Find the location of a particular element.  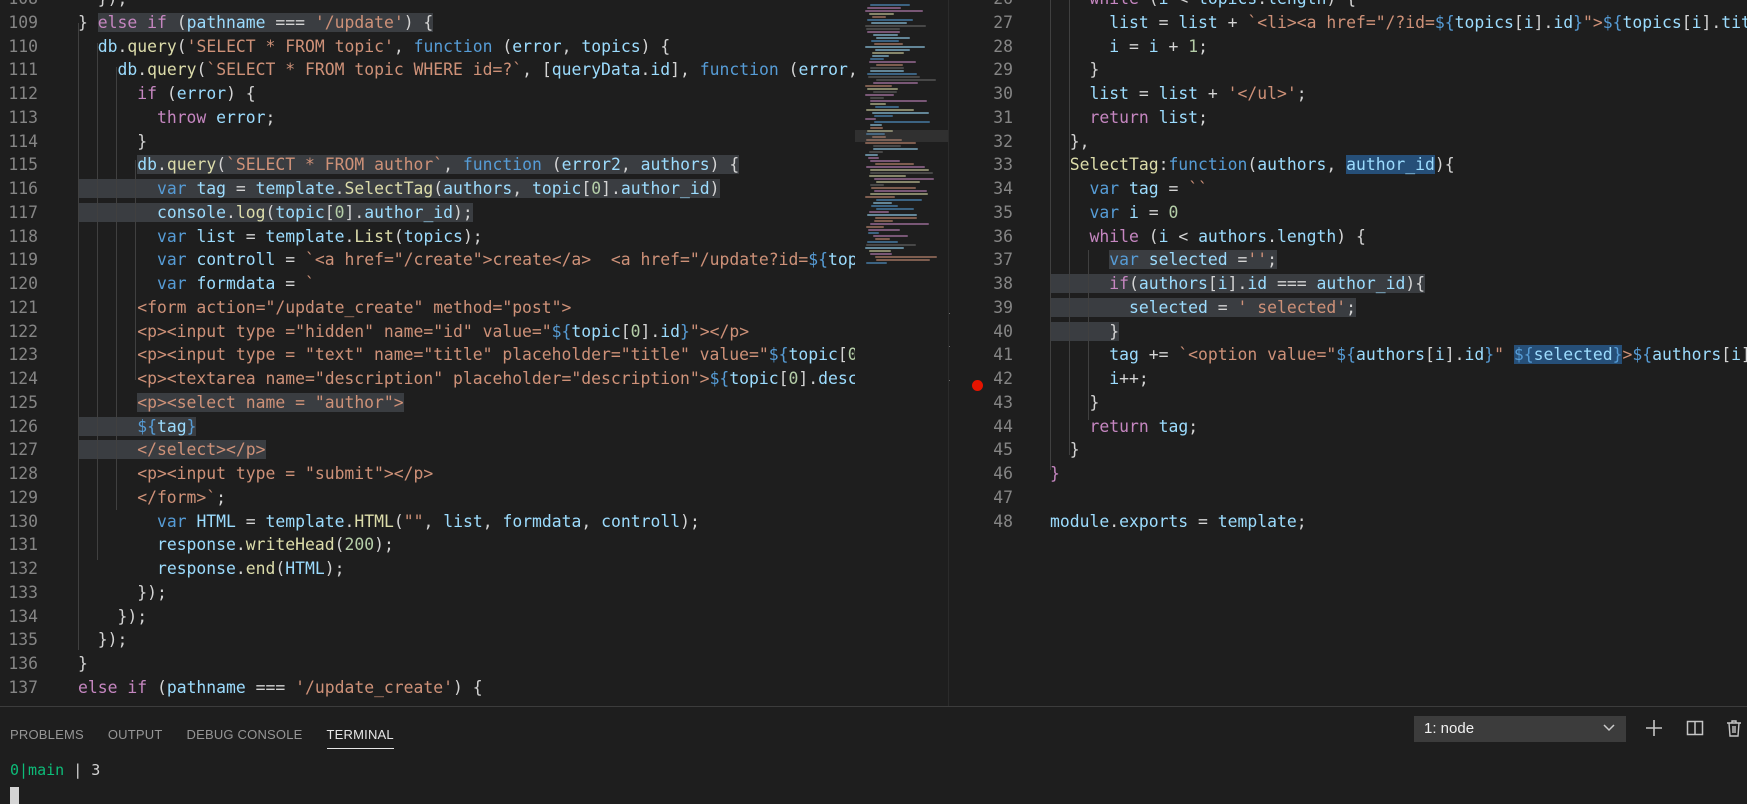

terminal-select: 1: node is located at coordinates (1520, 729).